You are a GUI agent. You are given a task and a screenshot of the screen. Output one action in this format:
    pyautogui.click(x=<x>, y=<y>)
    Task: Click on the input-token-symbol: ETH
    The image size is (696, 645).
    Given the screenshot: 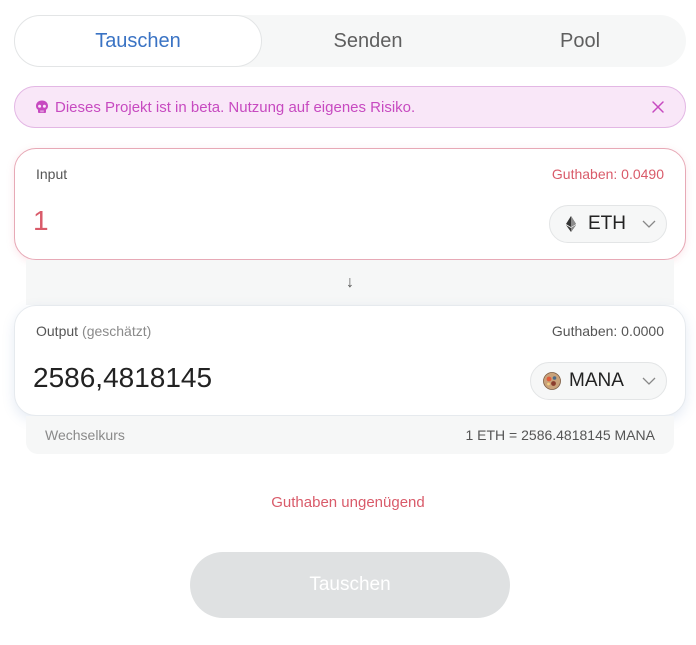 What is the action you would take?
    pyautogui.click(x=607, y=223)
    